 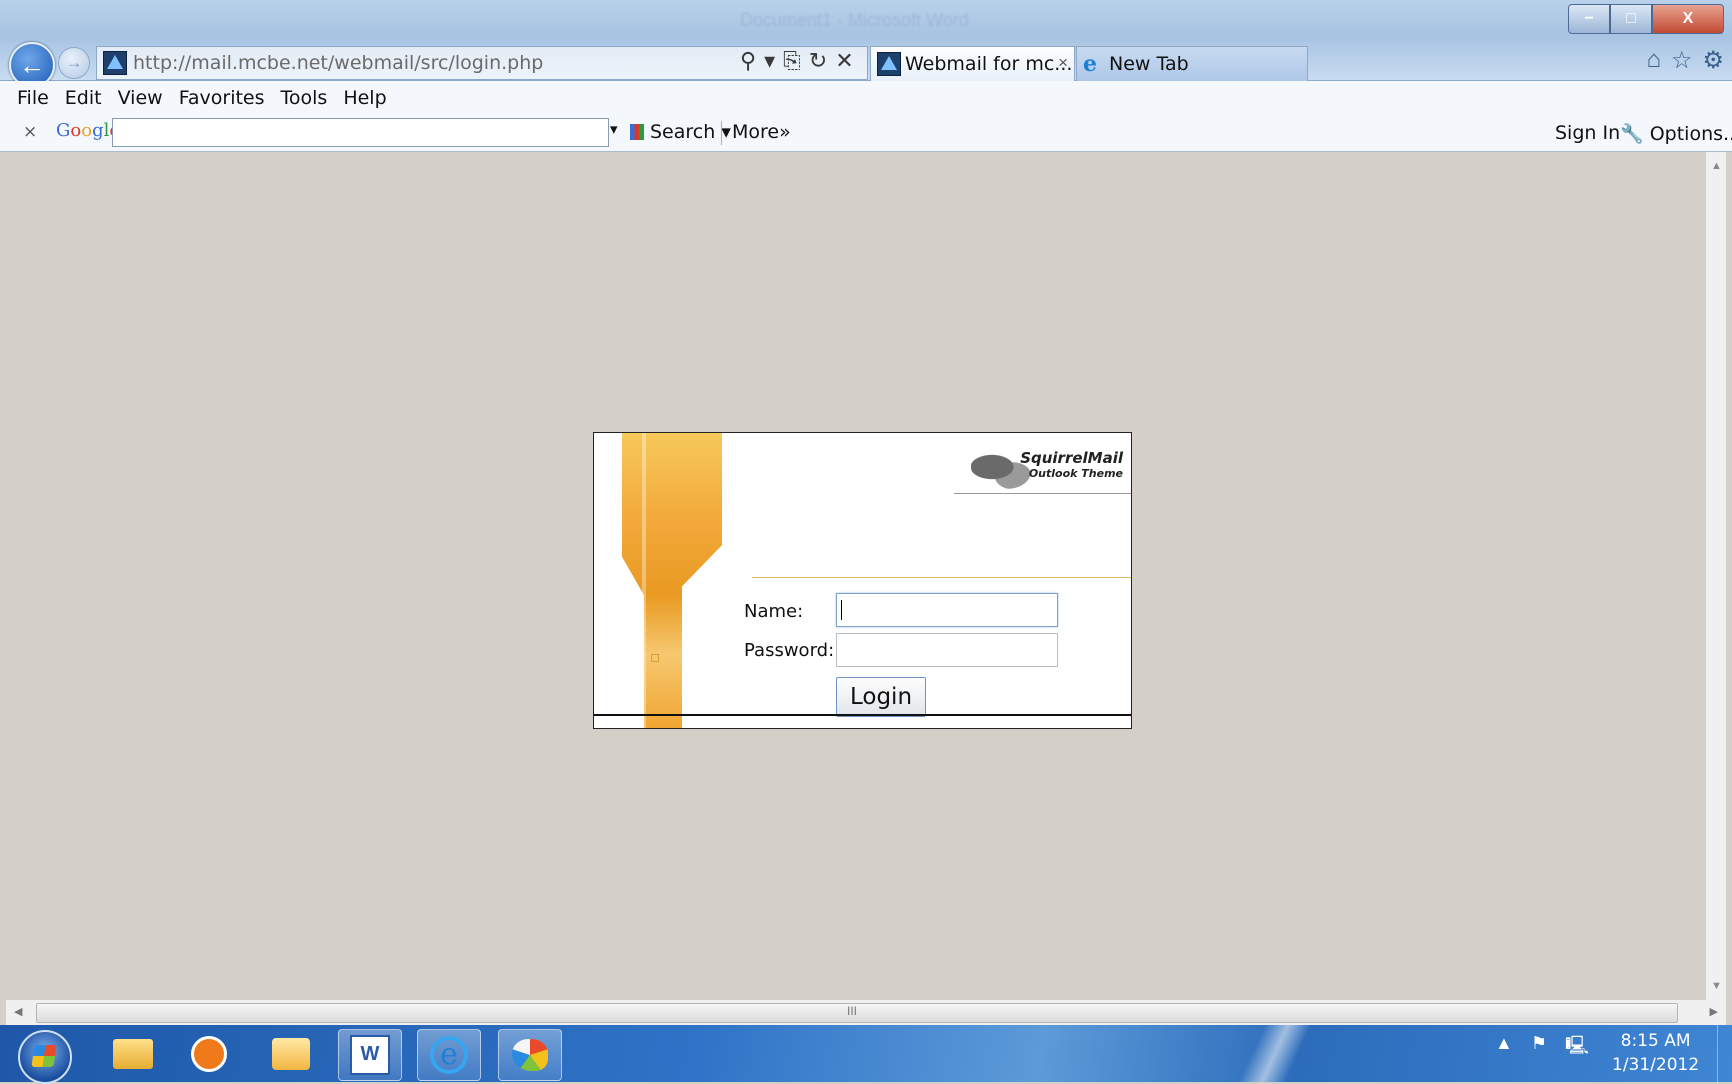 I want to click on clock-time: 8:15 AM, so click(x=1655, y=1041).